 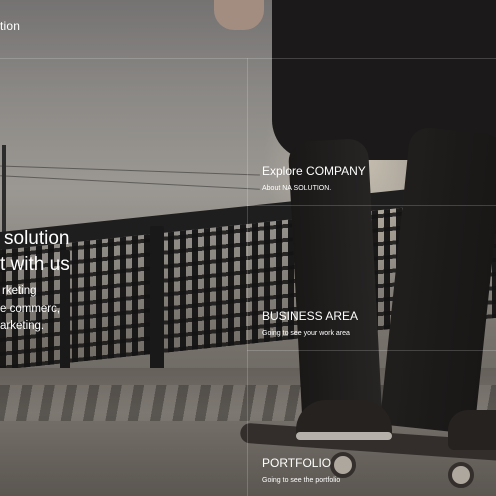 I want to click on hero-title: solution t with us, so click(x=35, y=252).